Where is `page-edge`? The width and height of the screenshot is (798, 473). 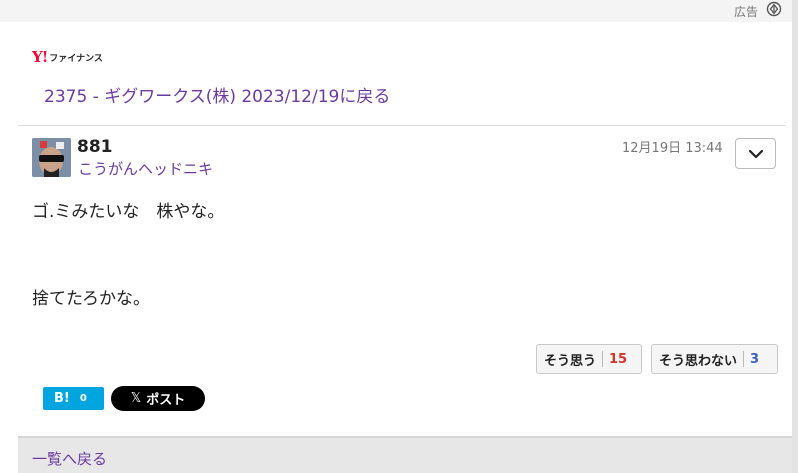 page-edge is located at coordinates (795, 236).